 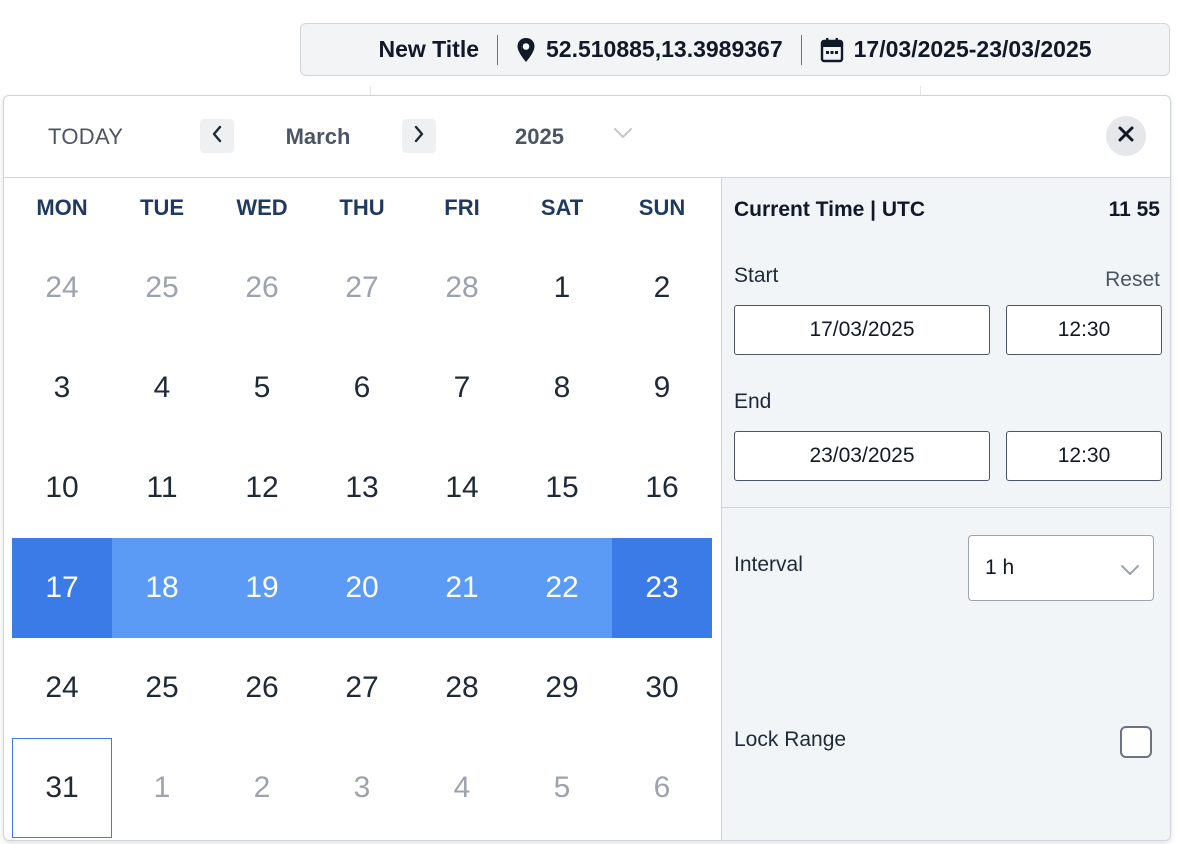 What do you see at coordinates (662, 388) in the screenshot?
I see `calendar-day: 9` at bounding box center [662, 388].